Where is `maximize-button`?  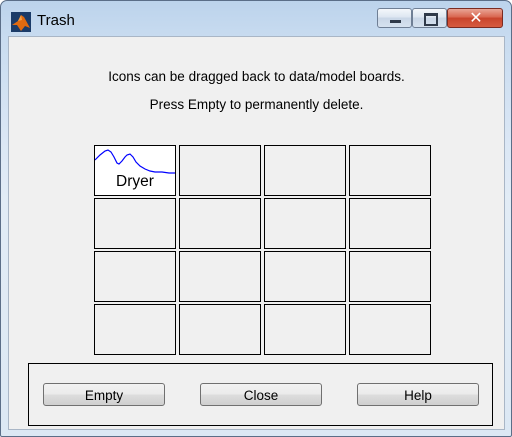 maximize-button is located at coordinates (429, 18).